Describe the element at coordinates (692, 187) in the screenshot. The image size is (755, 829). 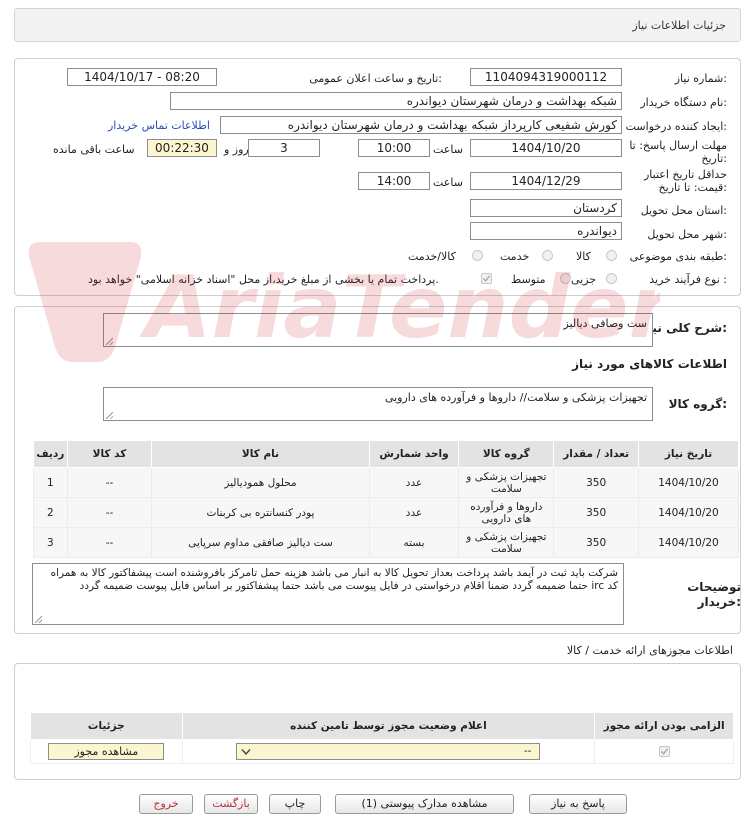
I see `price-validity-label-2: قیمت: تا تاریخ:` at that location.